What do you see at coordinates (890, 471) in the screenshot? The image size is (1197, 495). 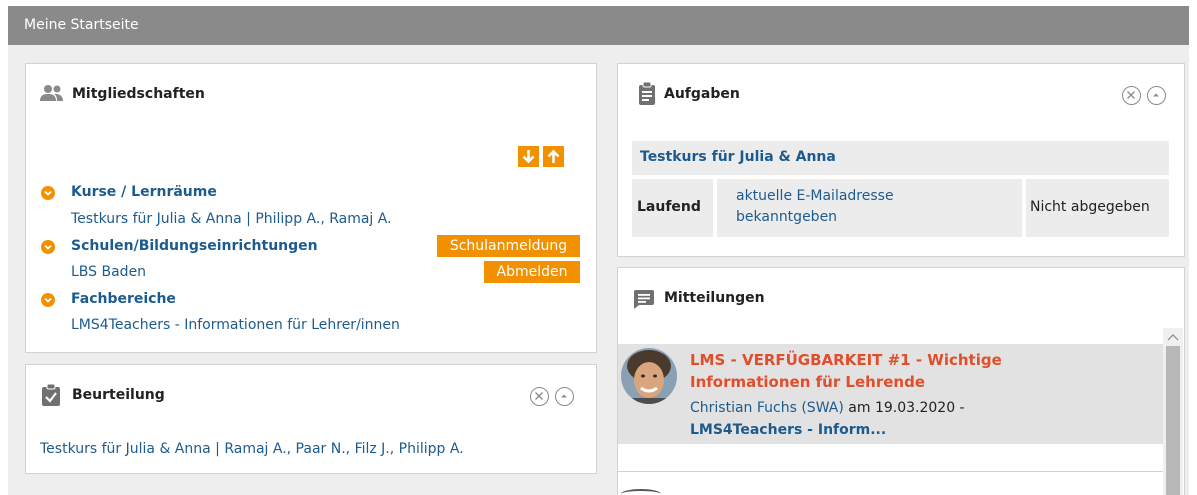 I see `divider` at bounding box center [890, 471].